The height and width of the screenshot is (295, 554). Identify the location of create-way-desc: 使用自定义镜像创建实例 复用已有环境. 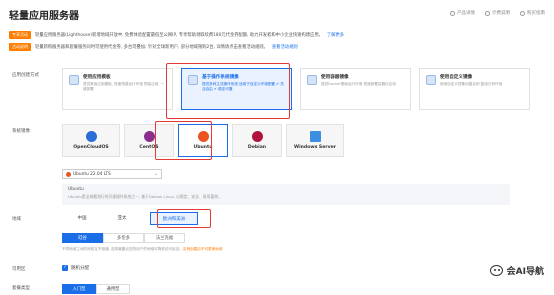
(471, 84).